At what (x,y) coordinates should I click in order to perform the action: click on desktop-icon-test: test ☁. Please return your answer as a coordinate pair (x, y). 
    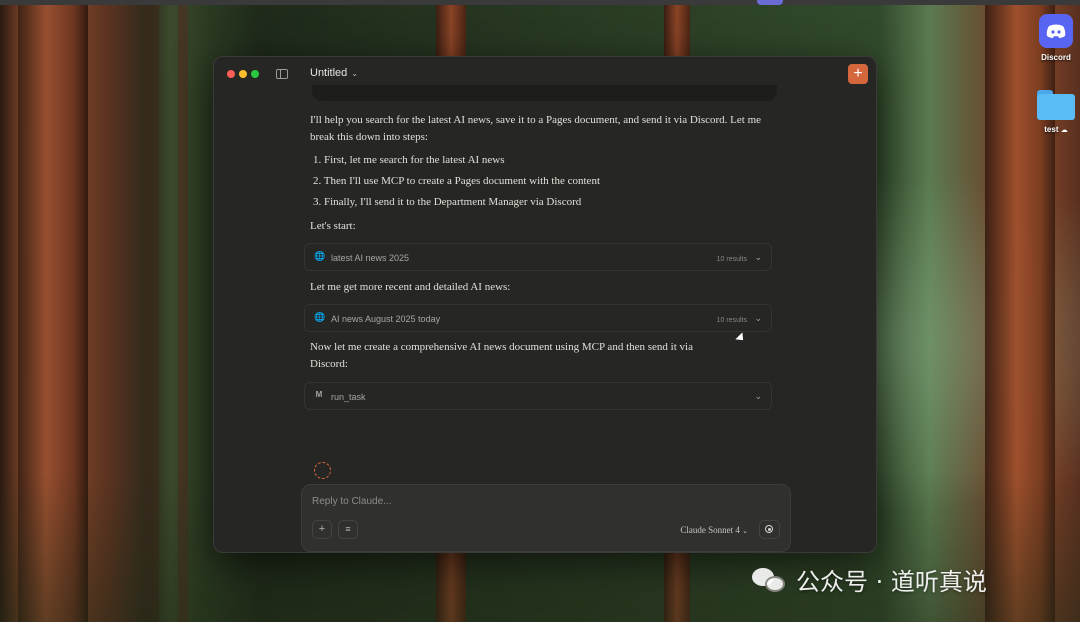
    Looking at the image, I should click on (1053, 112).